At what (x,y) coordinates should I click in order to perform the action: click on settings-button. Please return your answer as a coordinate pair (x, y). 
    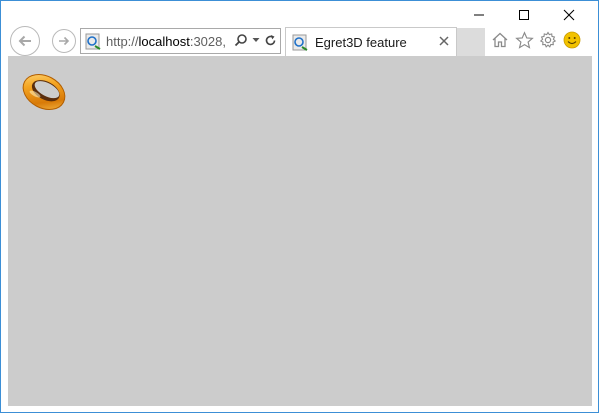
    Looking at the image, I should click on (548, 40).